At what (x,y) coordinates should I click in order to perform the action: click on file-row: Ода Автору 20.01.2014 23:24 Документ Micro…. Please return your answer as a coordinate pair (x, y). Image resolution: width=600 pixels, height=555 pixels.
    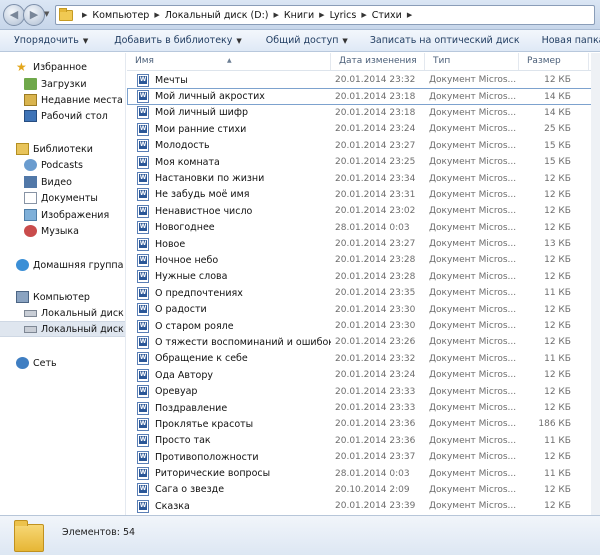
    Looking at the image, I should click on (363, 375).